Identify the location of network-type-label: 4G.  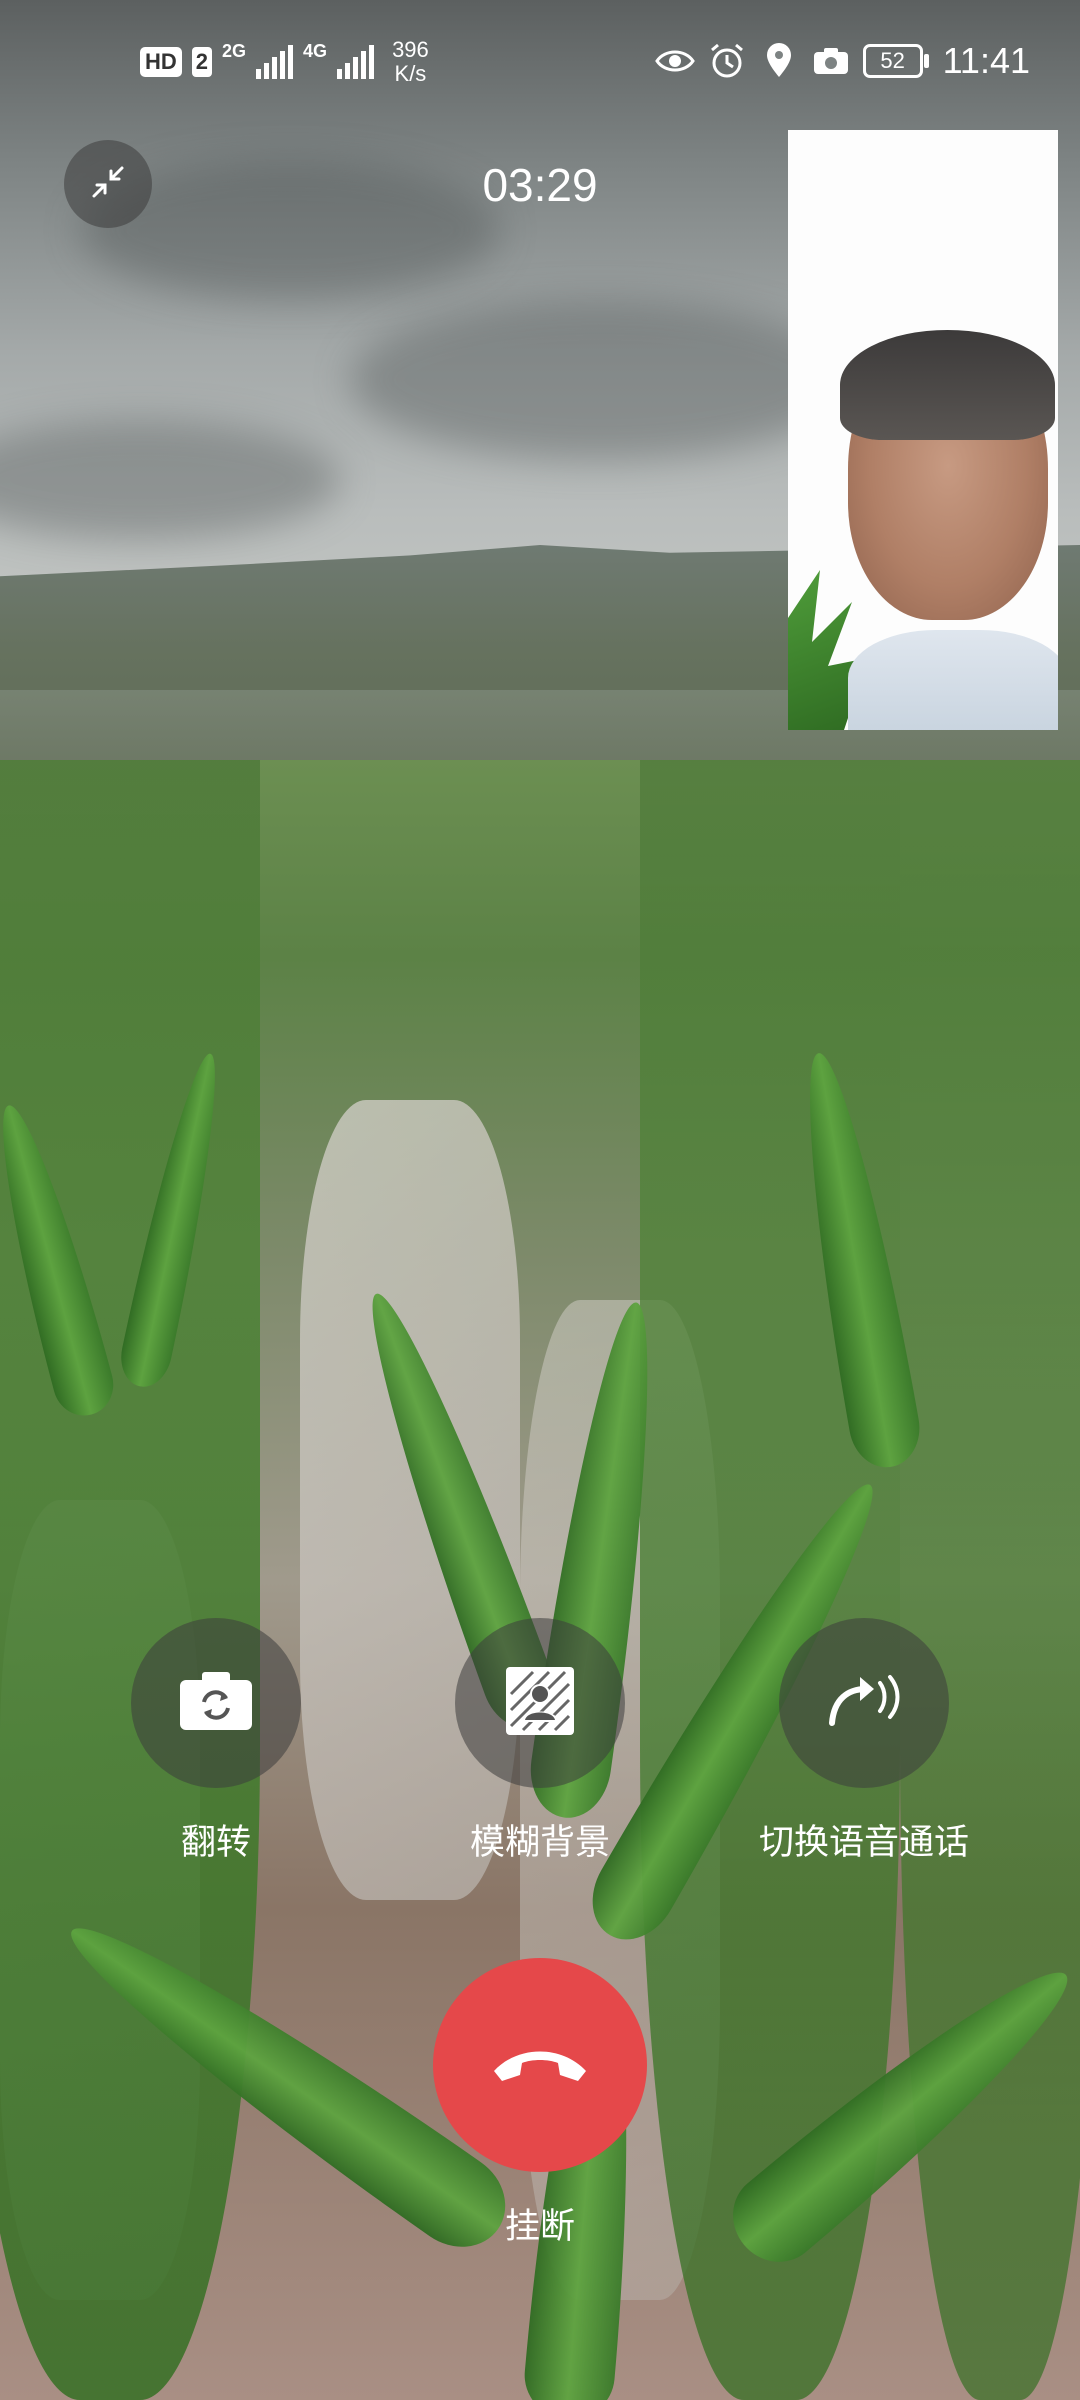
(315, 51).